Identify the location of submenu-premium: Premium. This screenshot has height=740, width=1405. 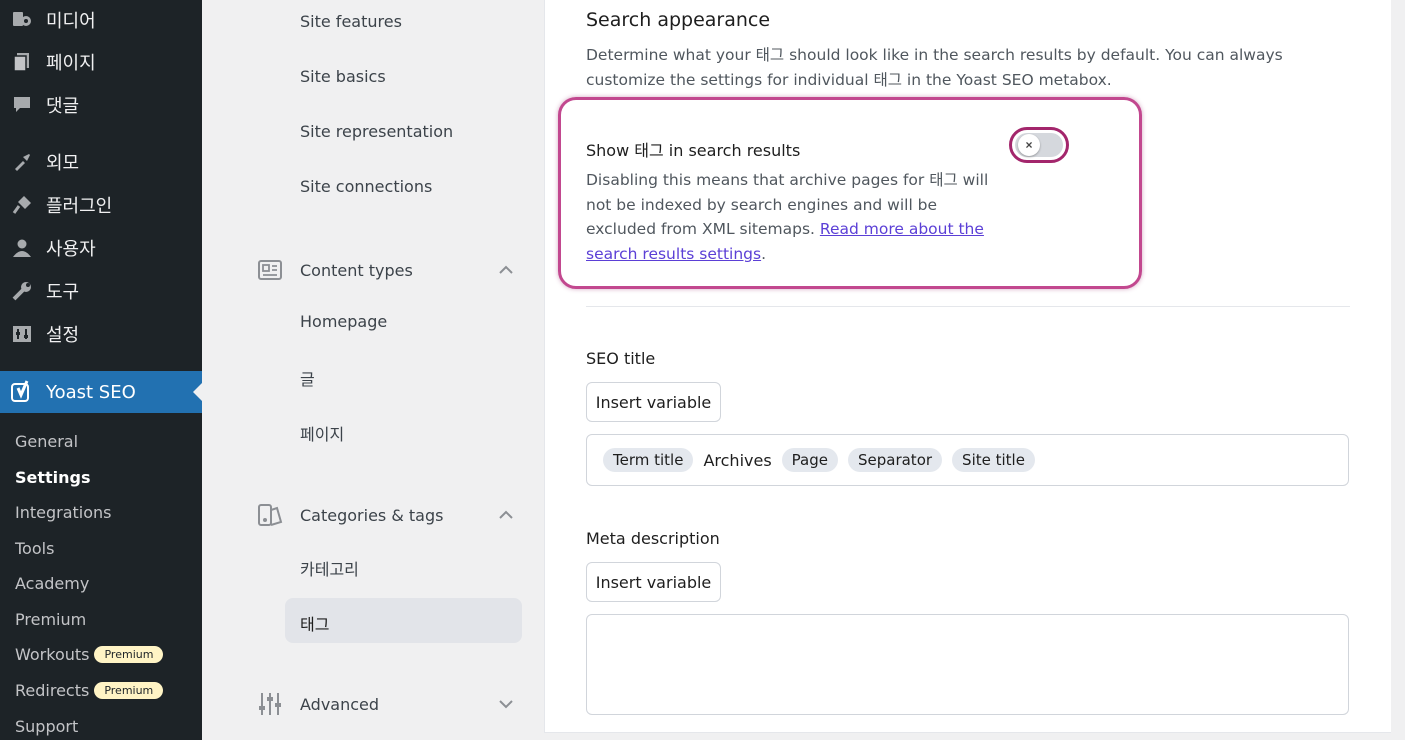
(50, 619).